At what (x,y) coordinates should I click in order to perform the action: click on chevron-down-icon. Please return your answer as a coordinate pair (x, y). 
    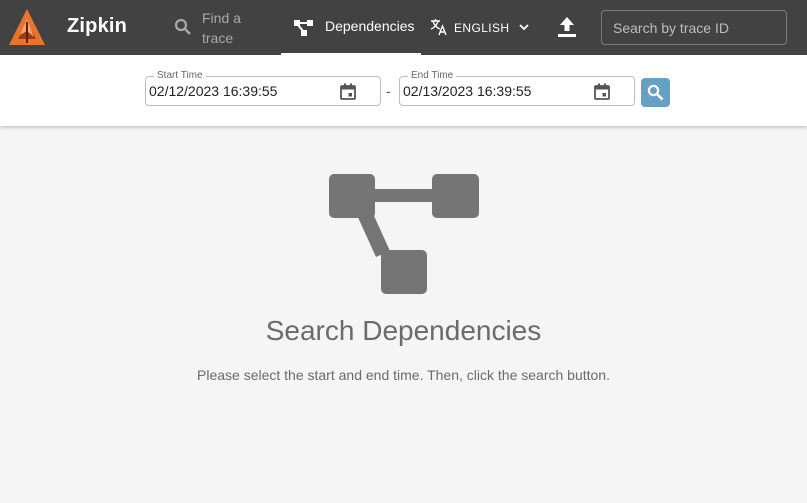
    Looking at the image, I should click on (524, 27).